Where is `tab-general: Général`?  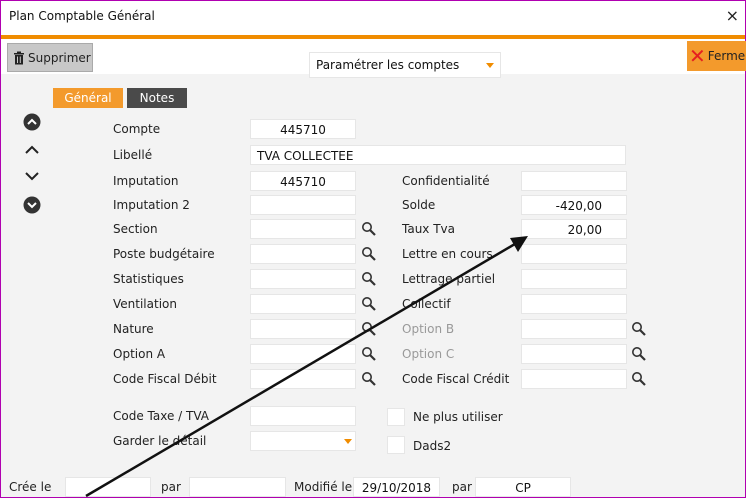 tab-general: Général is located at coordinates (88, 98).